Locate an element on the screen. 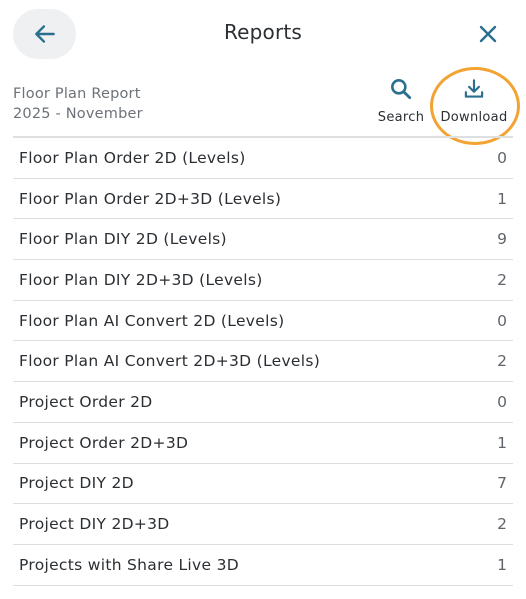 This screenshot has width=526, height=599. list-item: Floor Plan DIY 2D+3D (Levels) 2 is located at coordinates (263, 280).